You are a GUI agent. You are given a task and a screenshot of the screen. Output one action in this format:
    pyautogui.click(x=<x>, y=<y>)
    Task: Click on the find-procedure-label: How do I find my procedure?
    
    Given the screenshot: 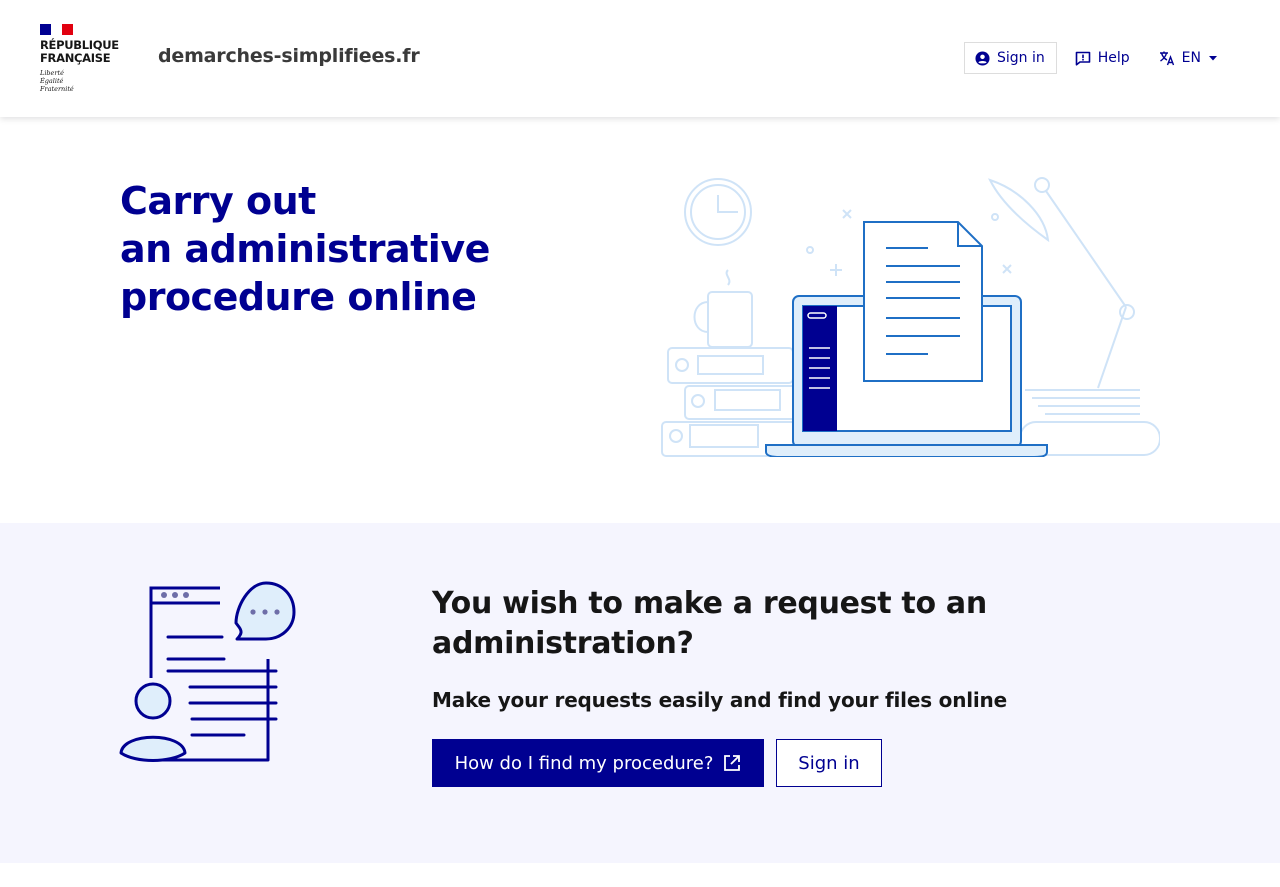 What is the action you would take?
    pyautogui.click(x=584, y=763)
    